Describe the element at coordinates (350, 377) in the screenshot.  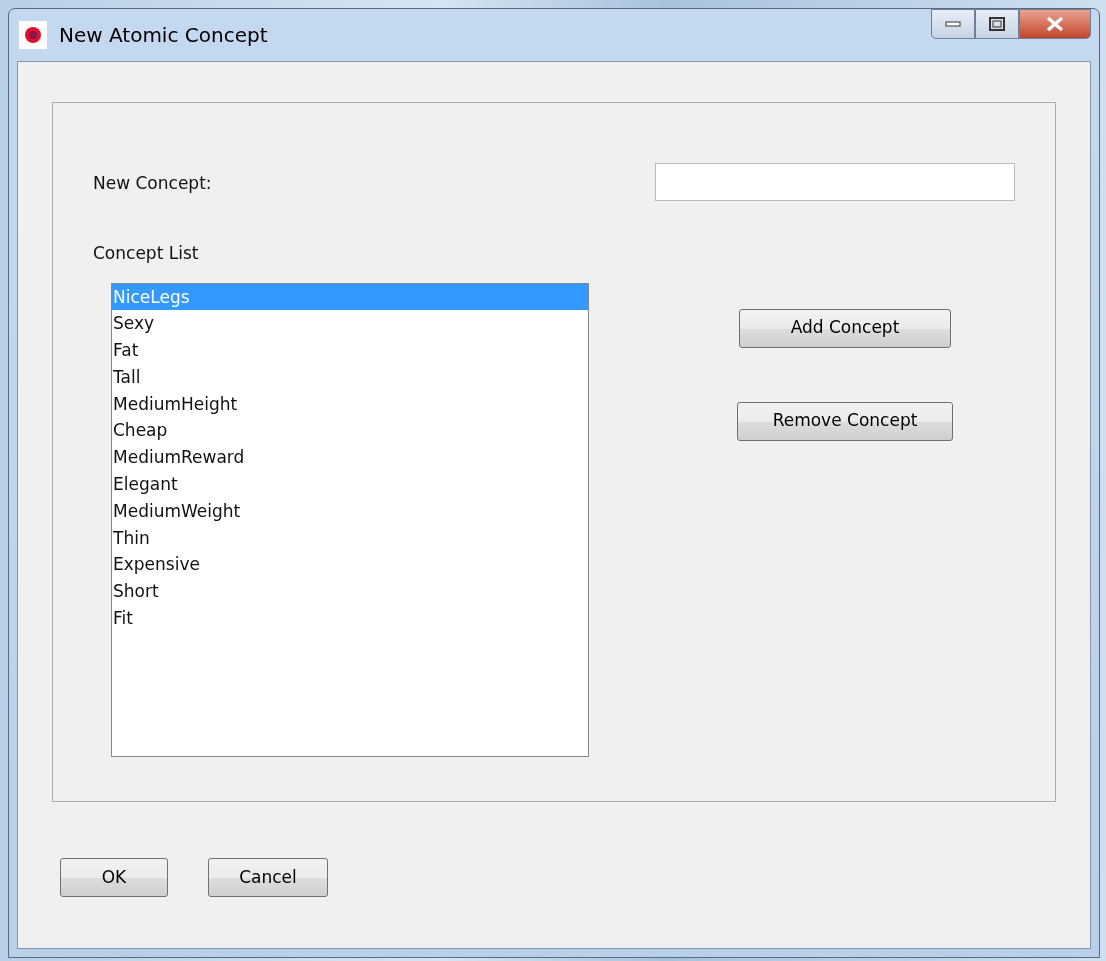
I see `list-item: Tall` at that location.